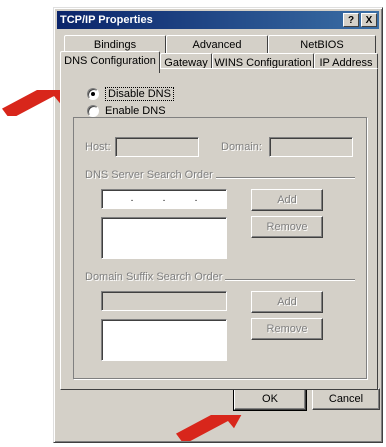  Describe the element at coordinates (287, 200) in the screenshot. I see `add-dns-server-button: Add` at that location.